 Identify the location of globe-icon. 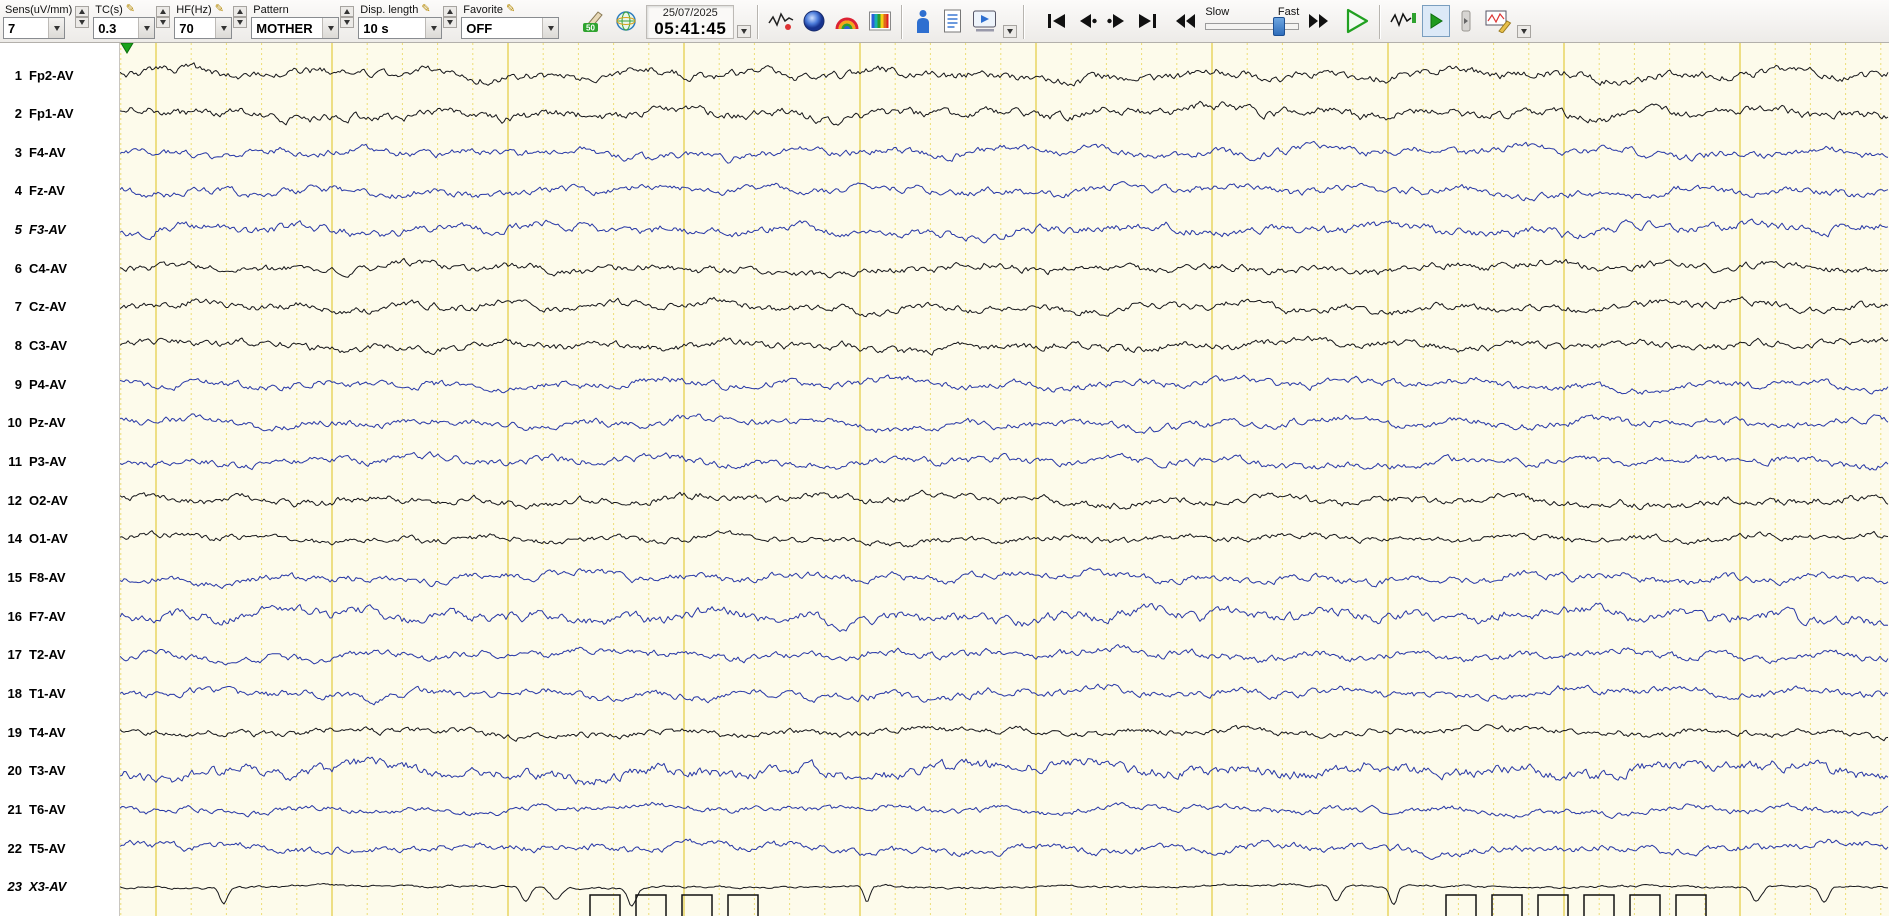
(626, 21).